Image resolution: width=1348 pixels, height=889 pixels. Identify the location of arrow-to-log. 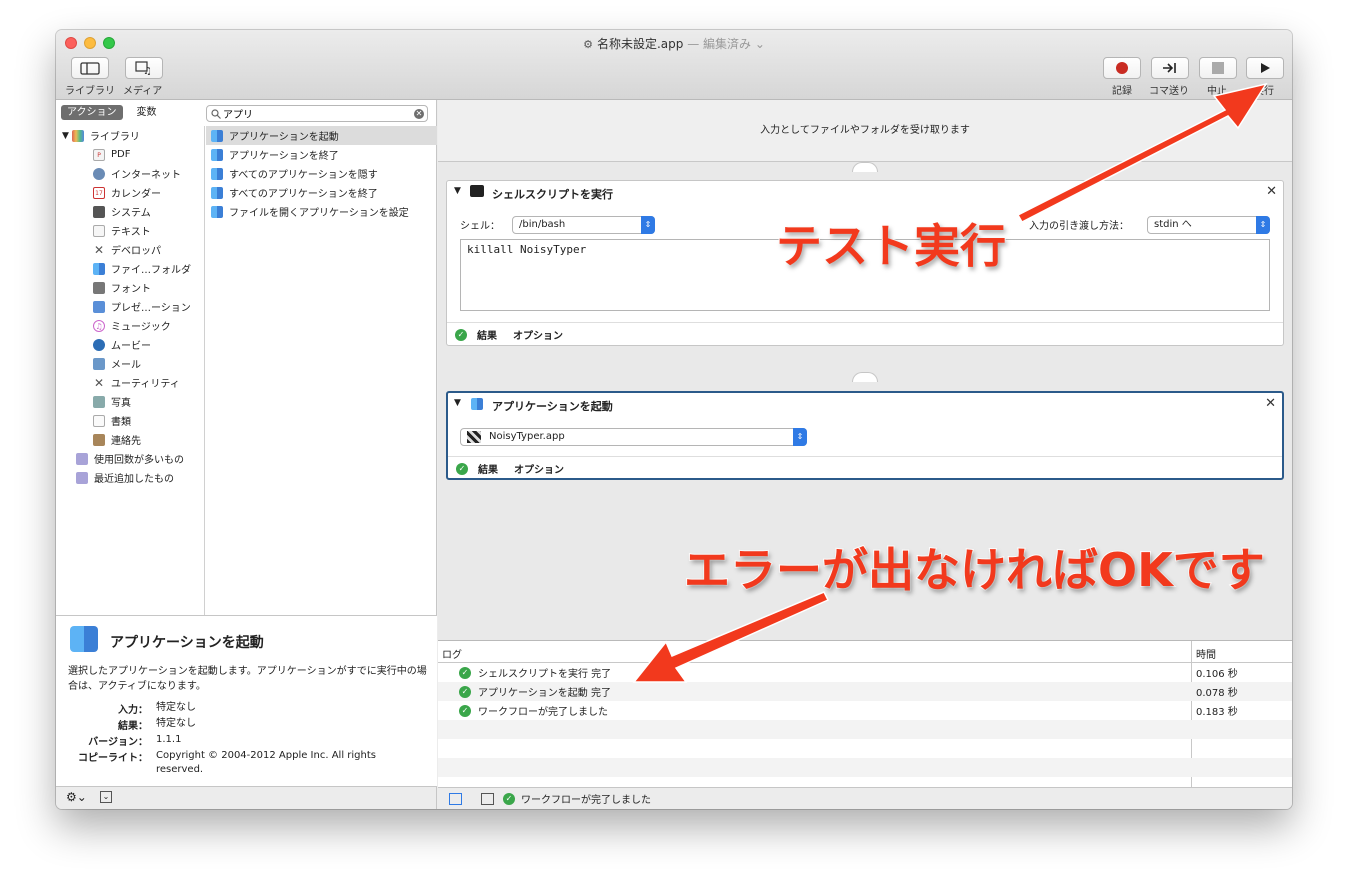
(731, 637).